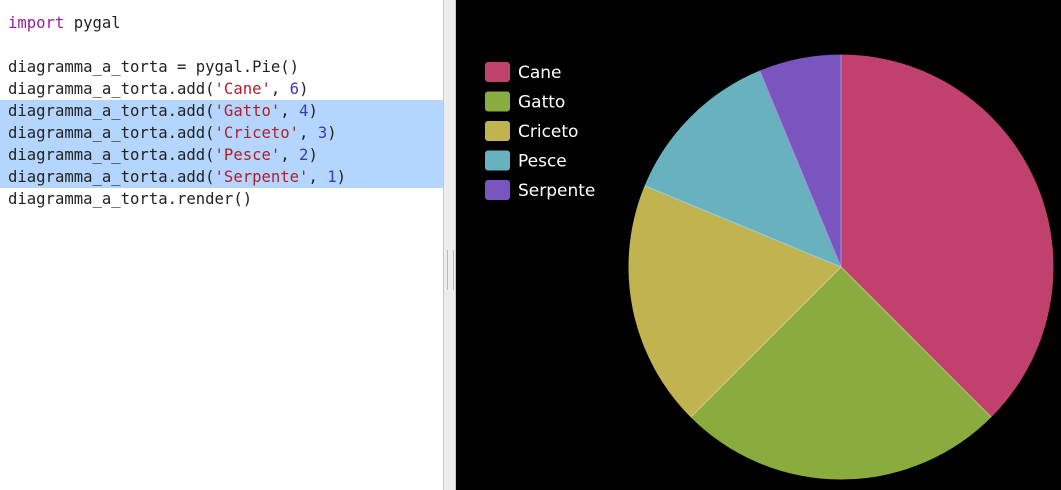 This screenshot has width=1061, height=490. I want to click on pane-splitter, so click(449, 245).